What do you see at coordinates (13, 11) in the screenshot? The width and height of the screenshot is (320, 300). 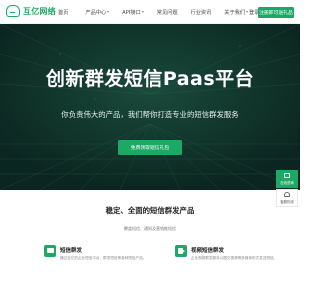 I see `cloud-logo-icon` at bounding box center [13, 11].